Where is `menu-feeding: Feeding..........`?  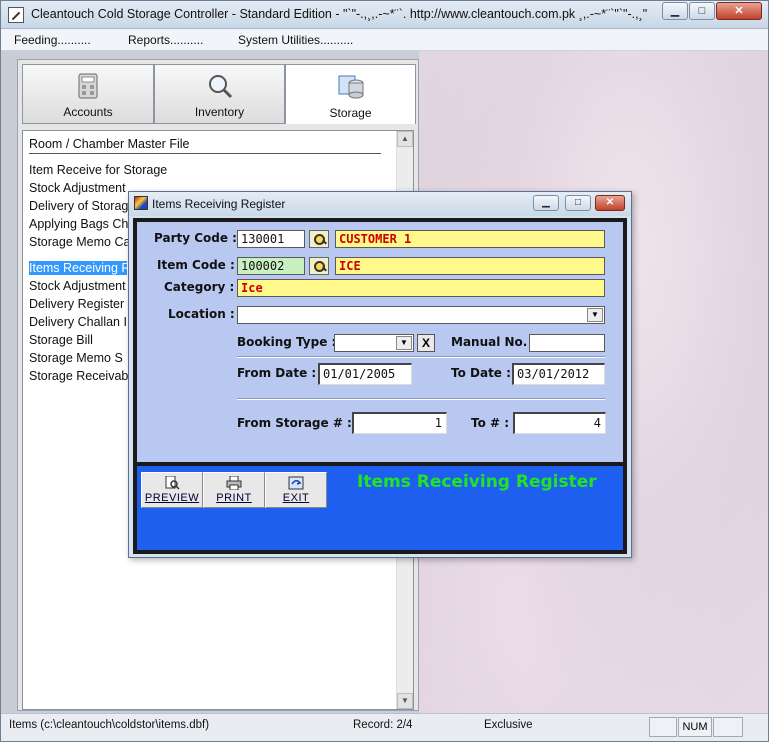
menu-feeding: Feeding.......... is located at coordinates (52, 40).